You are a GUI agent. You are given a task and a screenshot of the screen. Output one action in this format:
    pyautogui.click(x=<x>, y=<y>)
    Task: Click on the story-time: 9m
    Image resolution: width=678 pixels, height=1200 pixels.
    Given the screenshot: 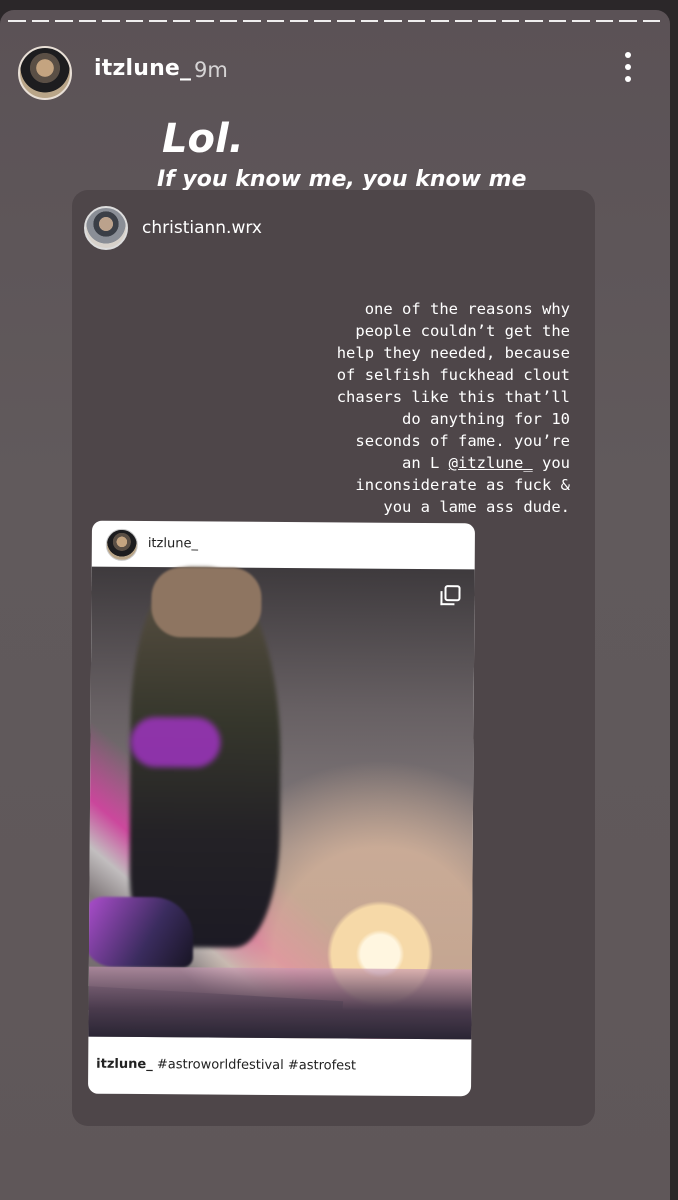 What is the action you would take?
    pyautogui.click(x=211, y=70)
    